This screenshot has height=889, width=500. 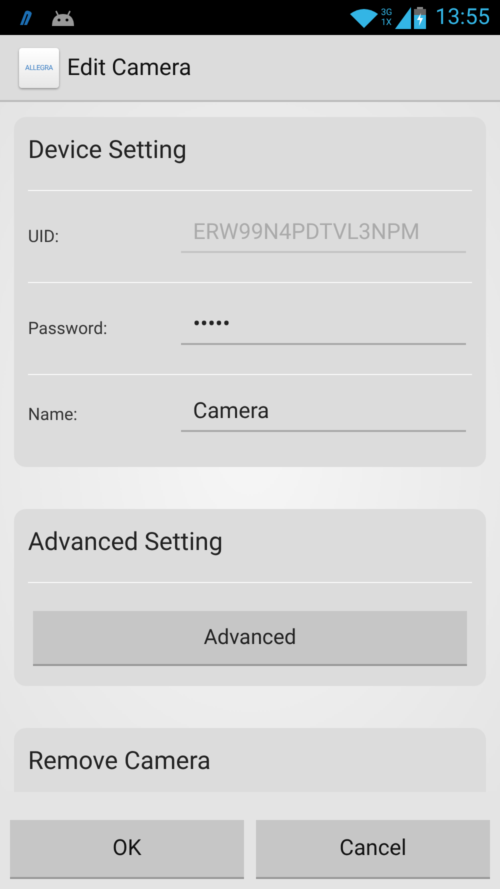 What do you see at coordinates (462, 17) in the screenshot?
I see `clock-time: 13:55` at bounding box center [462, 17].